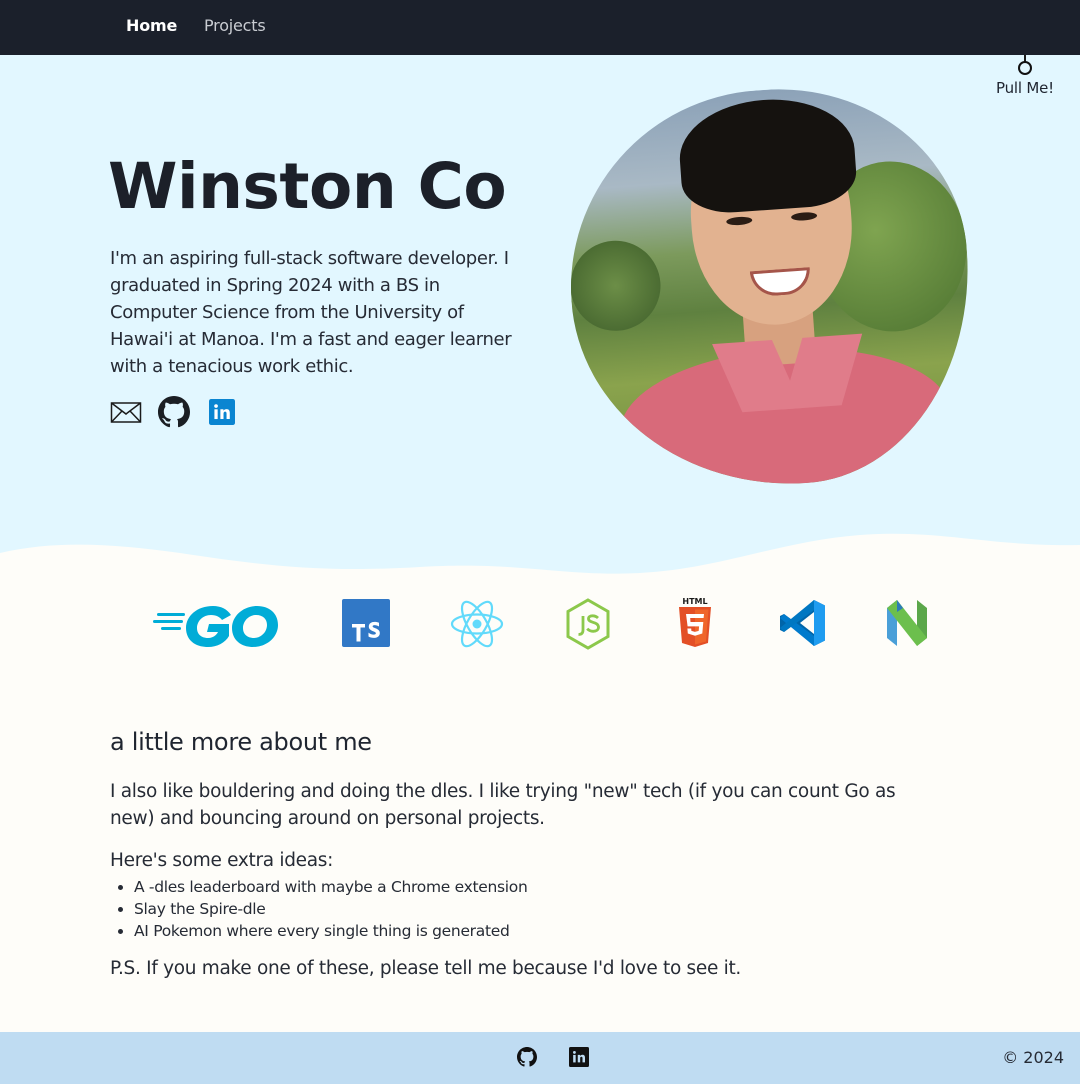  What do you see at coordinates (126, 412) in the screenshot?
I see `mail-icon` at bounding box center [126, 412].